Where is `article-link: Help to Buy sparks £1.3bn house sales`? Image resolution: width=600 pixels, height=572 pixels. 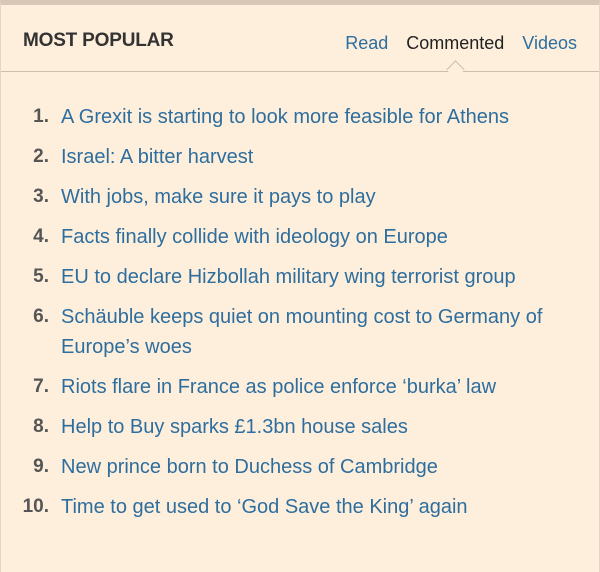
article-link: Help to Buy sparks £1.3bn house sales is located at coordinates (321, 427).